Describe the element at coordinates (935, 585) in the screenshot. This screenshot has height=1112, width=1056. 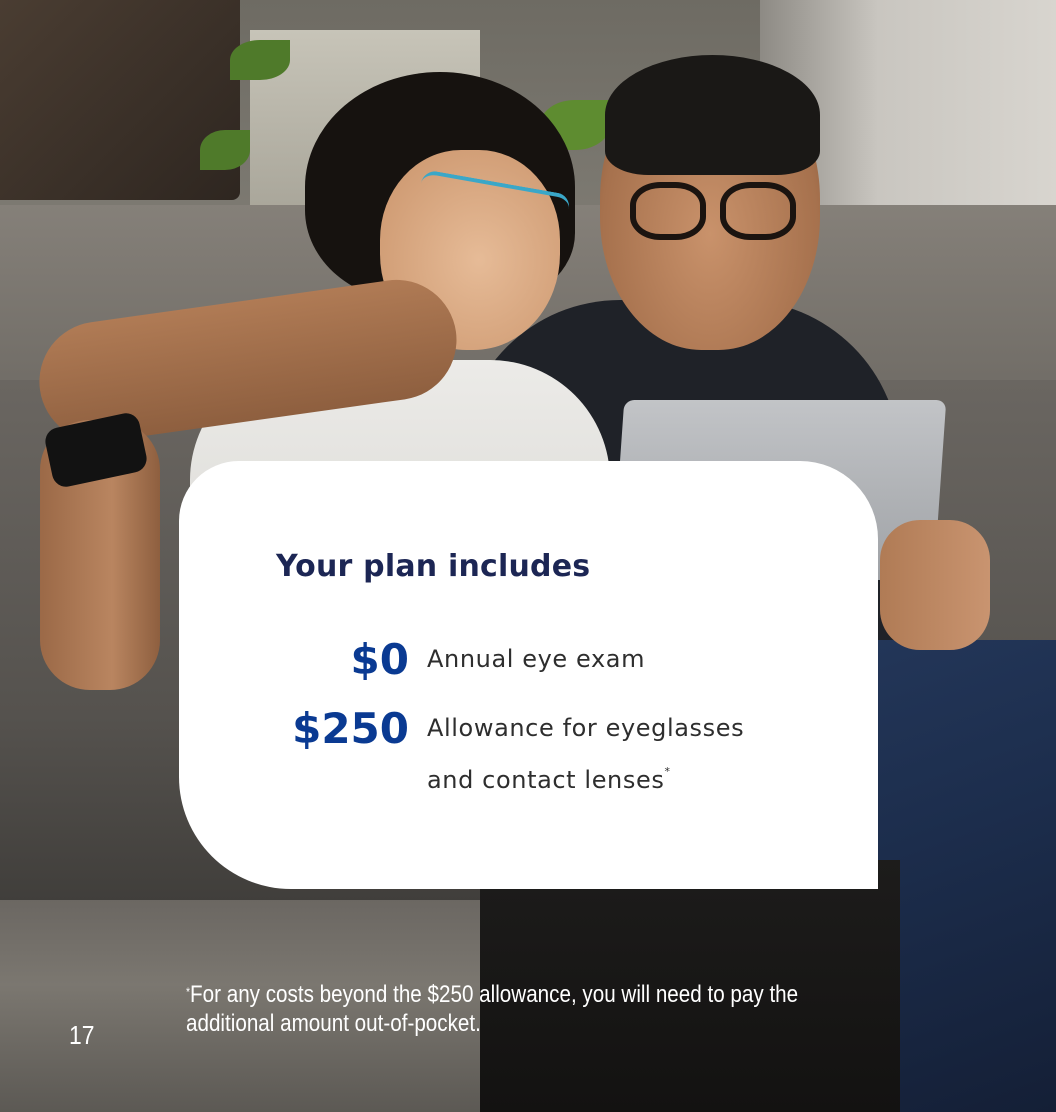
I see `hand` at that location.